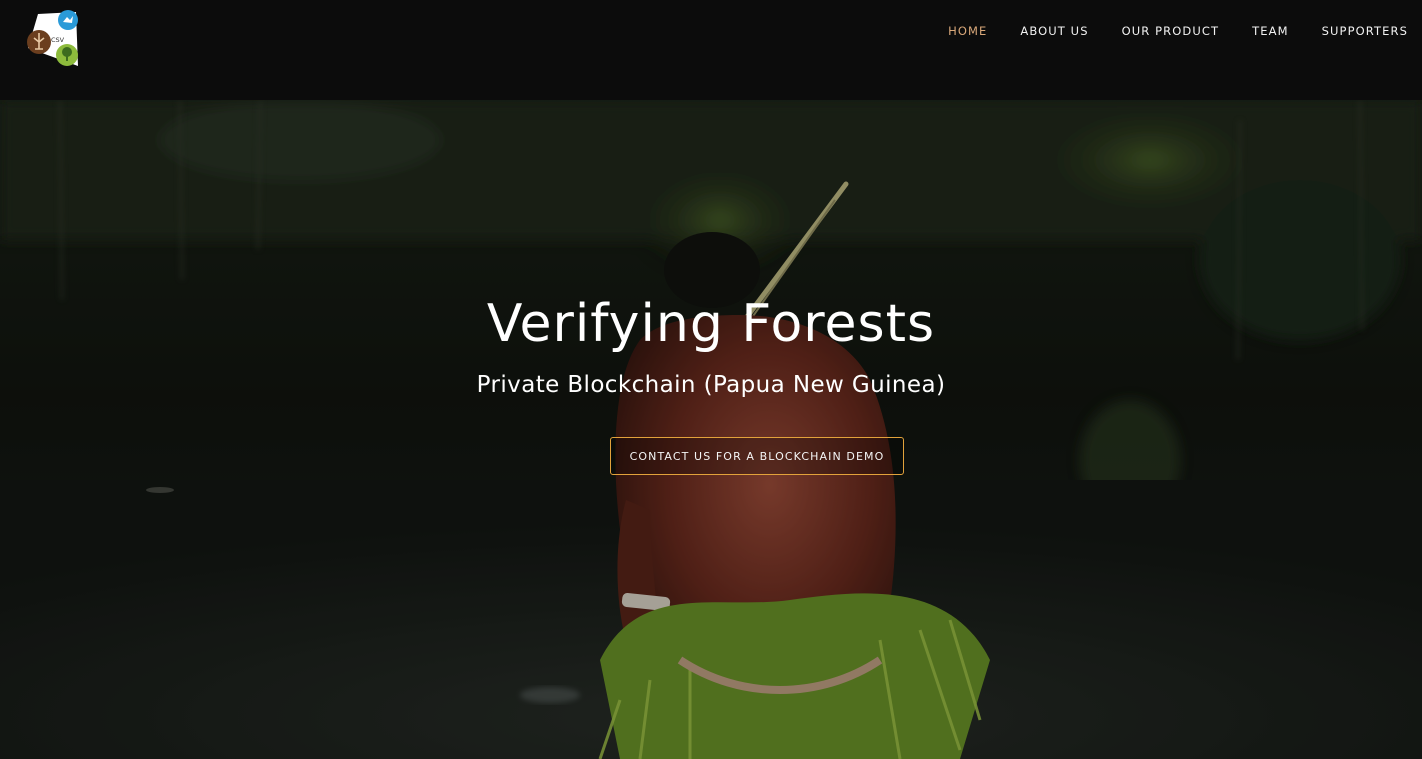  Describe the element at coordinates (1348, 31) in the screenshot. I see `nav-supporters: SUPPORTERS` at that location.